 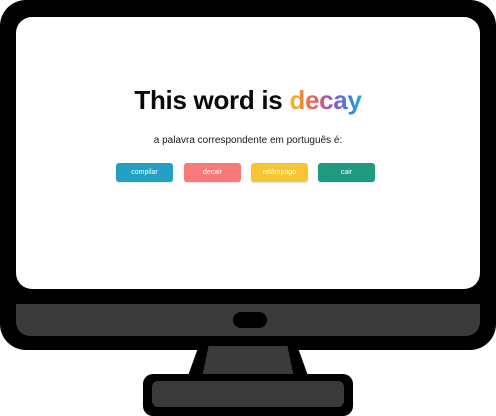 I want to click on answer-option-compilar: compilar, so click(x=144, y=172).